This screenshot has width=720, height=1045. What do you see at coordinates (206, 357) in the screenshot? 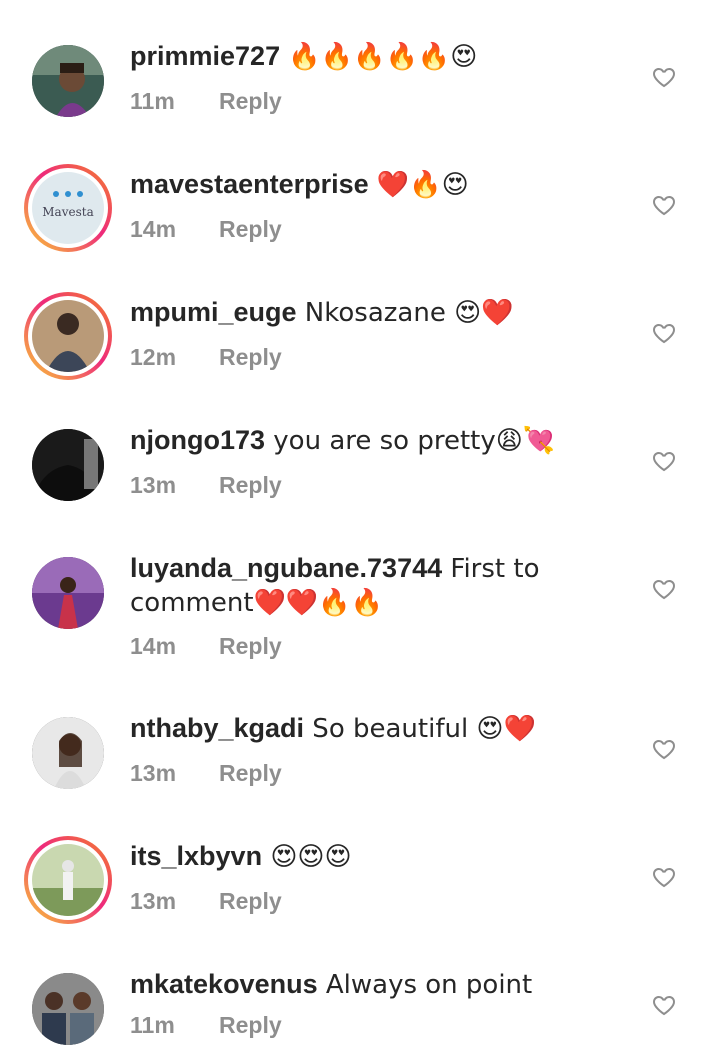
I see `comment-meta: 12m Reply` at bounding box center [206, 357].